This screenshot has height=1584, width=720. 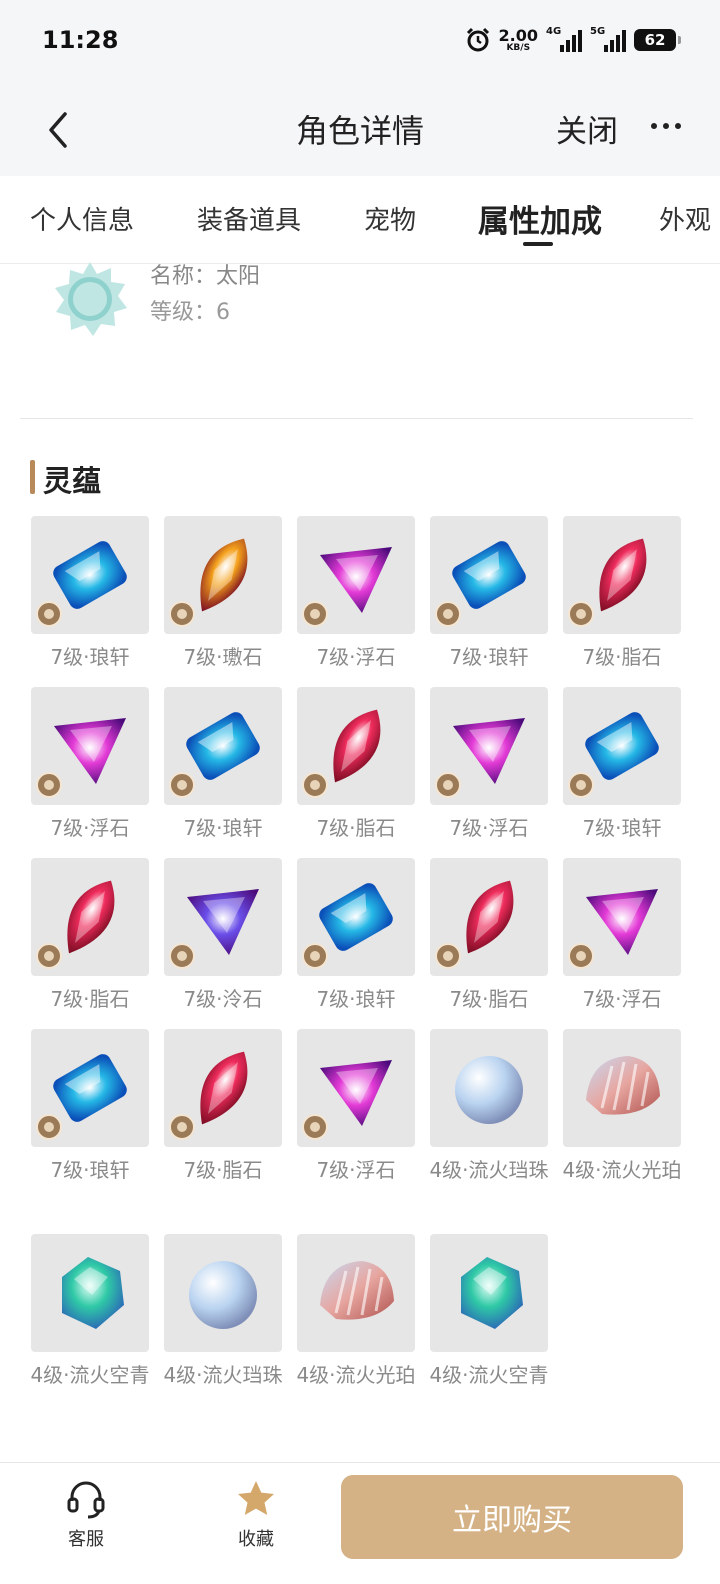 I want to click on favorite-label: 收藏, so click(x=256, y=1539).